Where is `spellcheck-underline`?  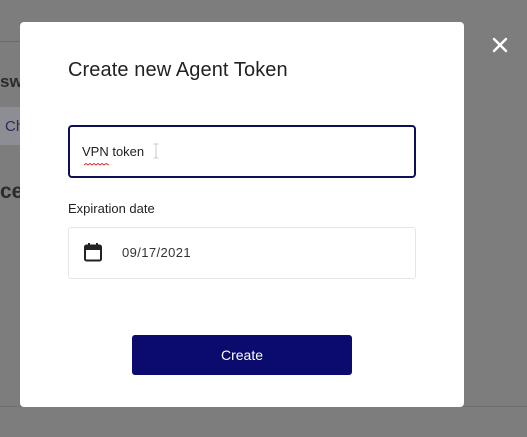 spellcheck-underline is located at coordinates (96, 164).